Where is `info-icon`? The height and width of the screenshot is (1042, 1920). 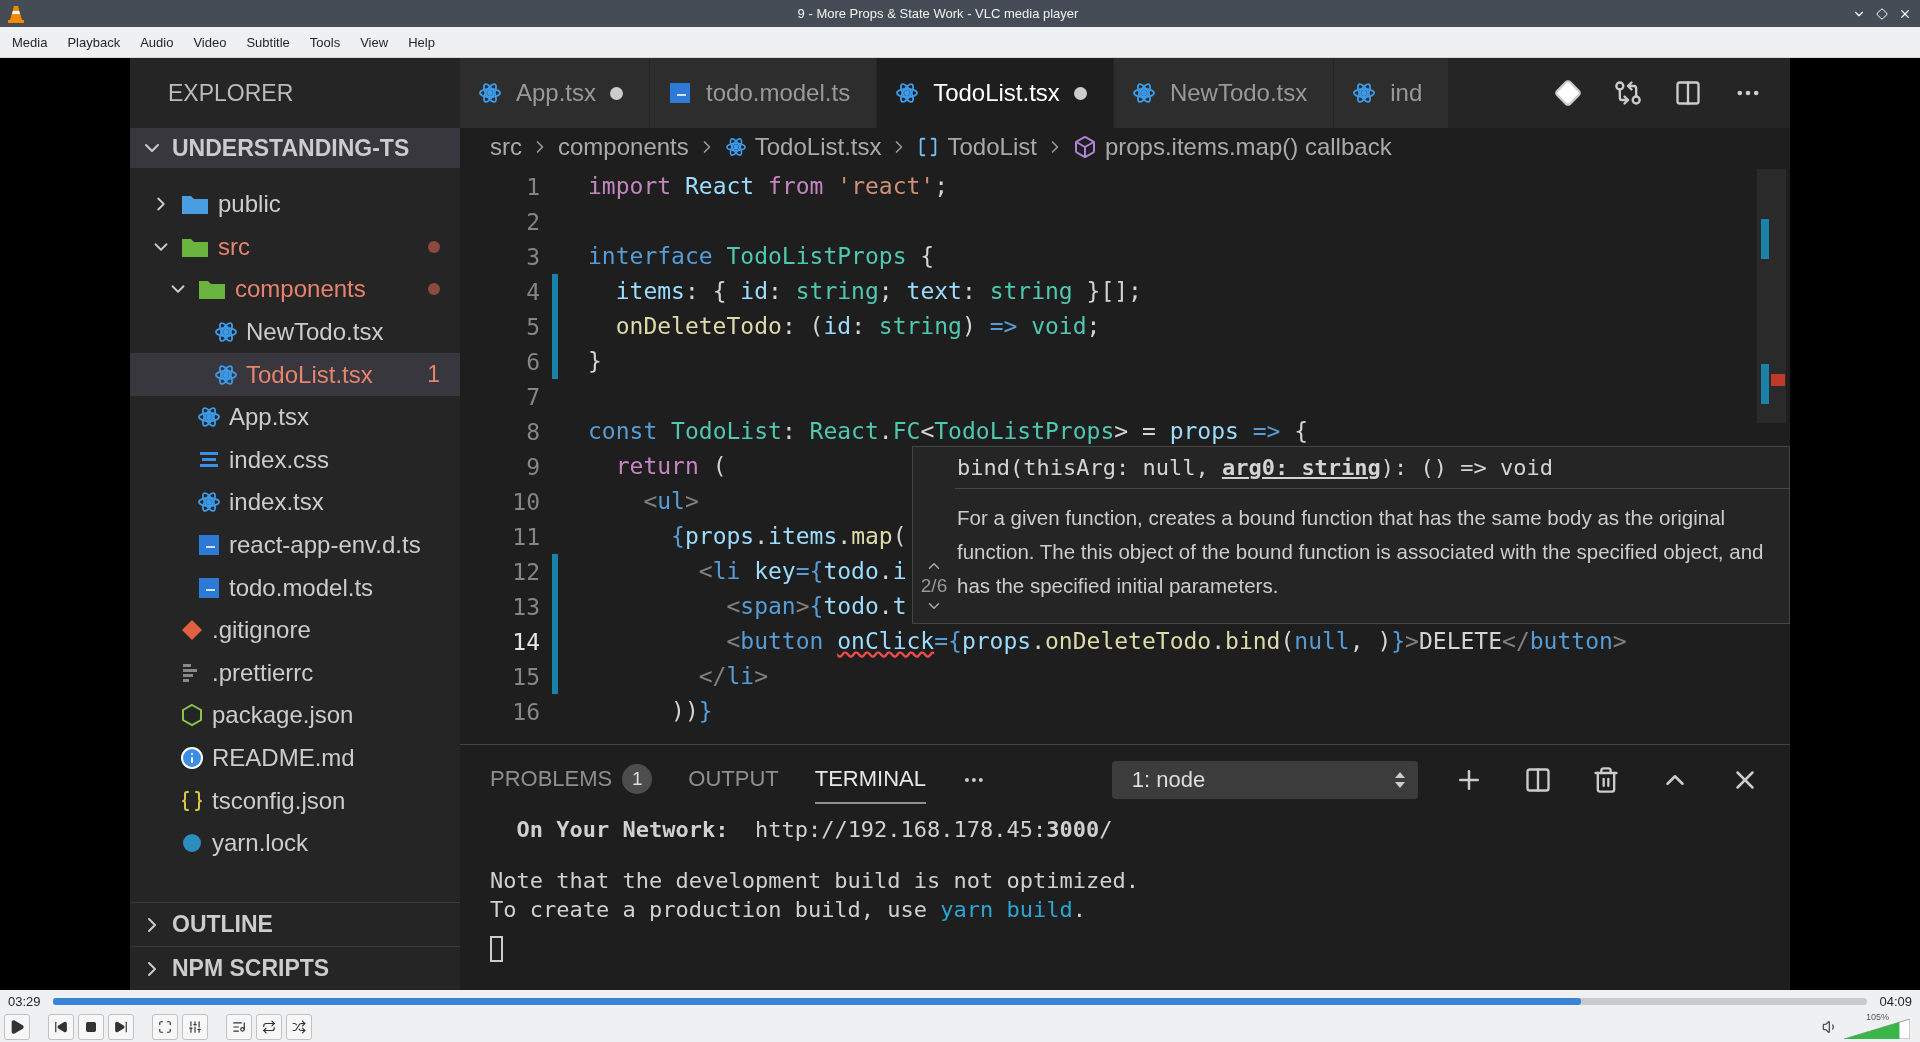
info-icon is located at coordinates (192, 758).